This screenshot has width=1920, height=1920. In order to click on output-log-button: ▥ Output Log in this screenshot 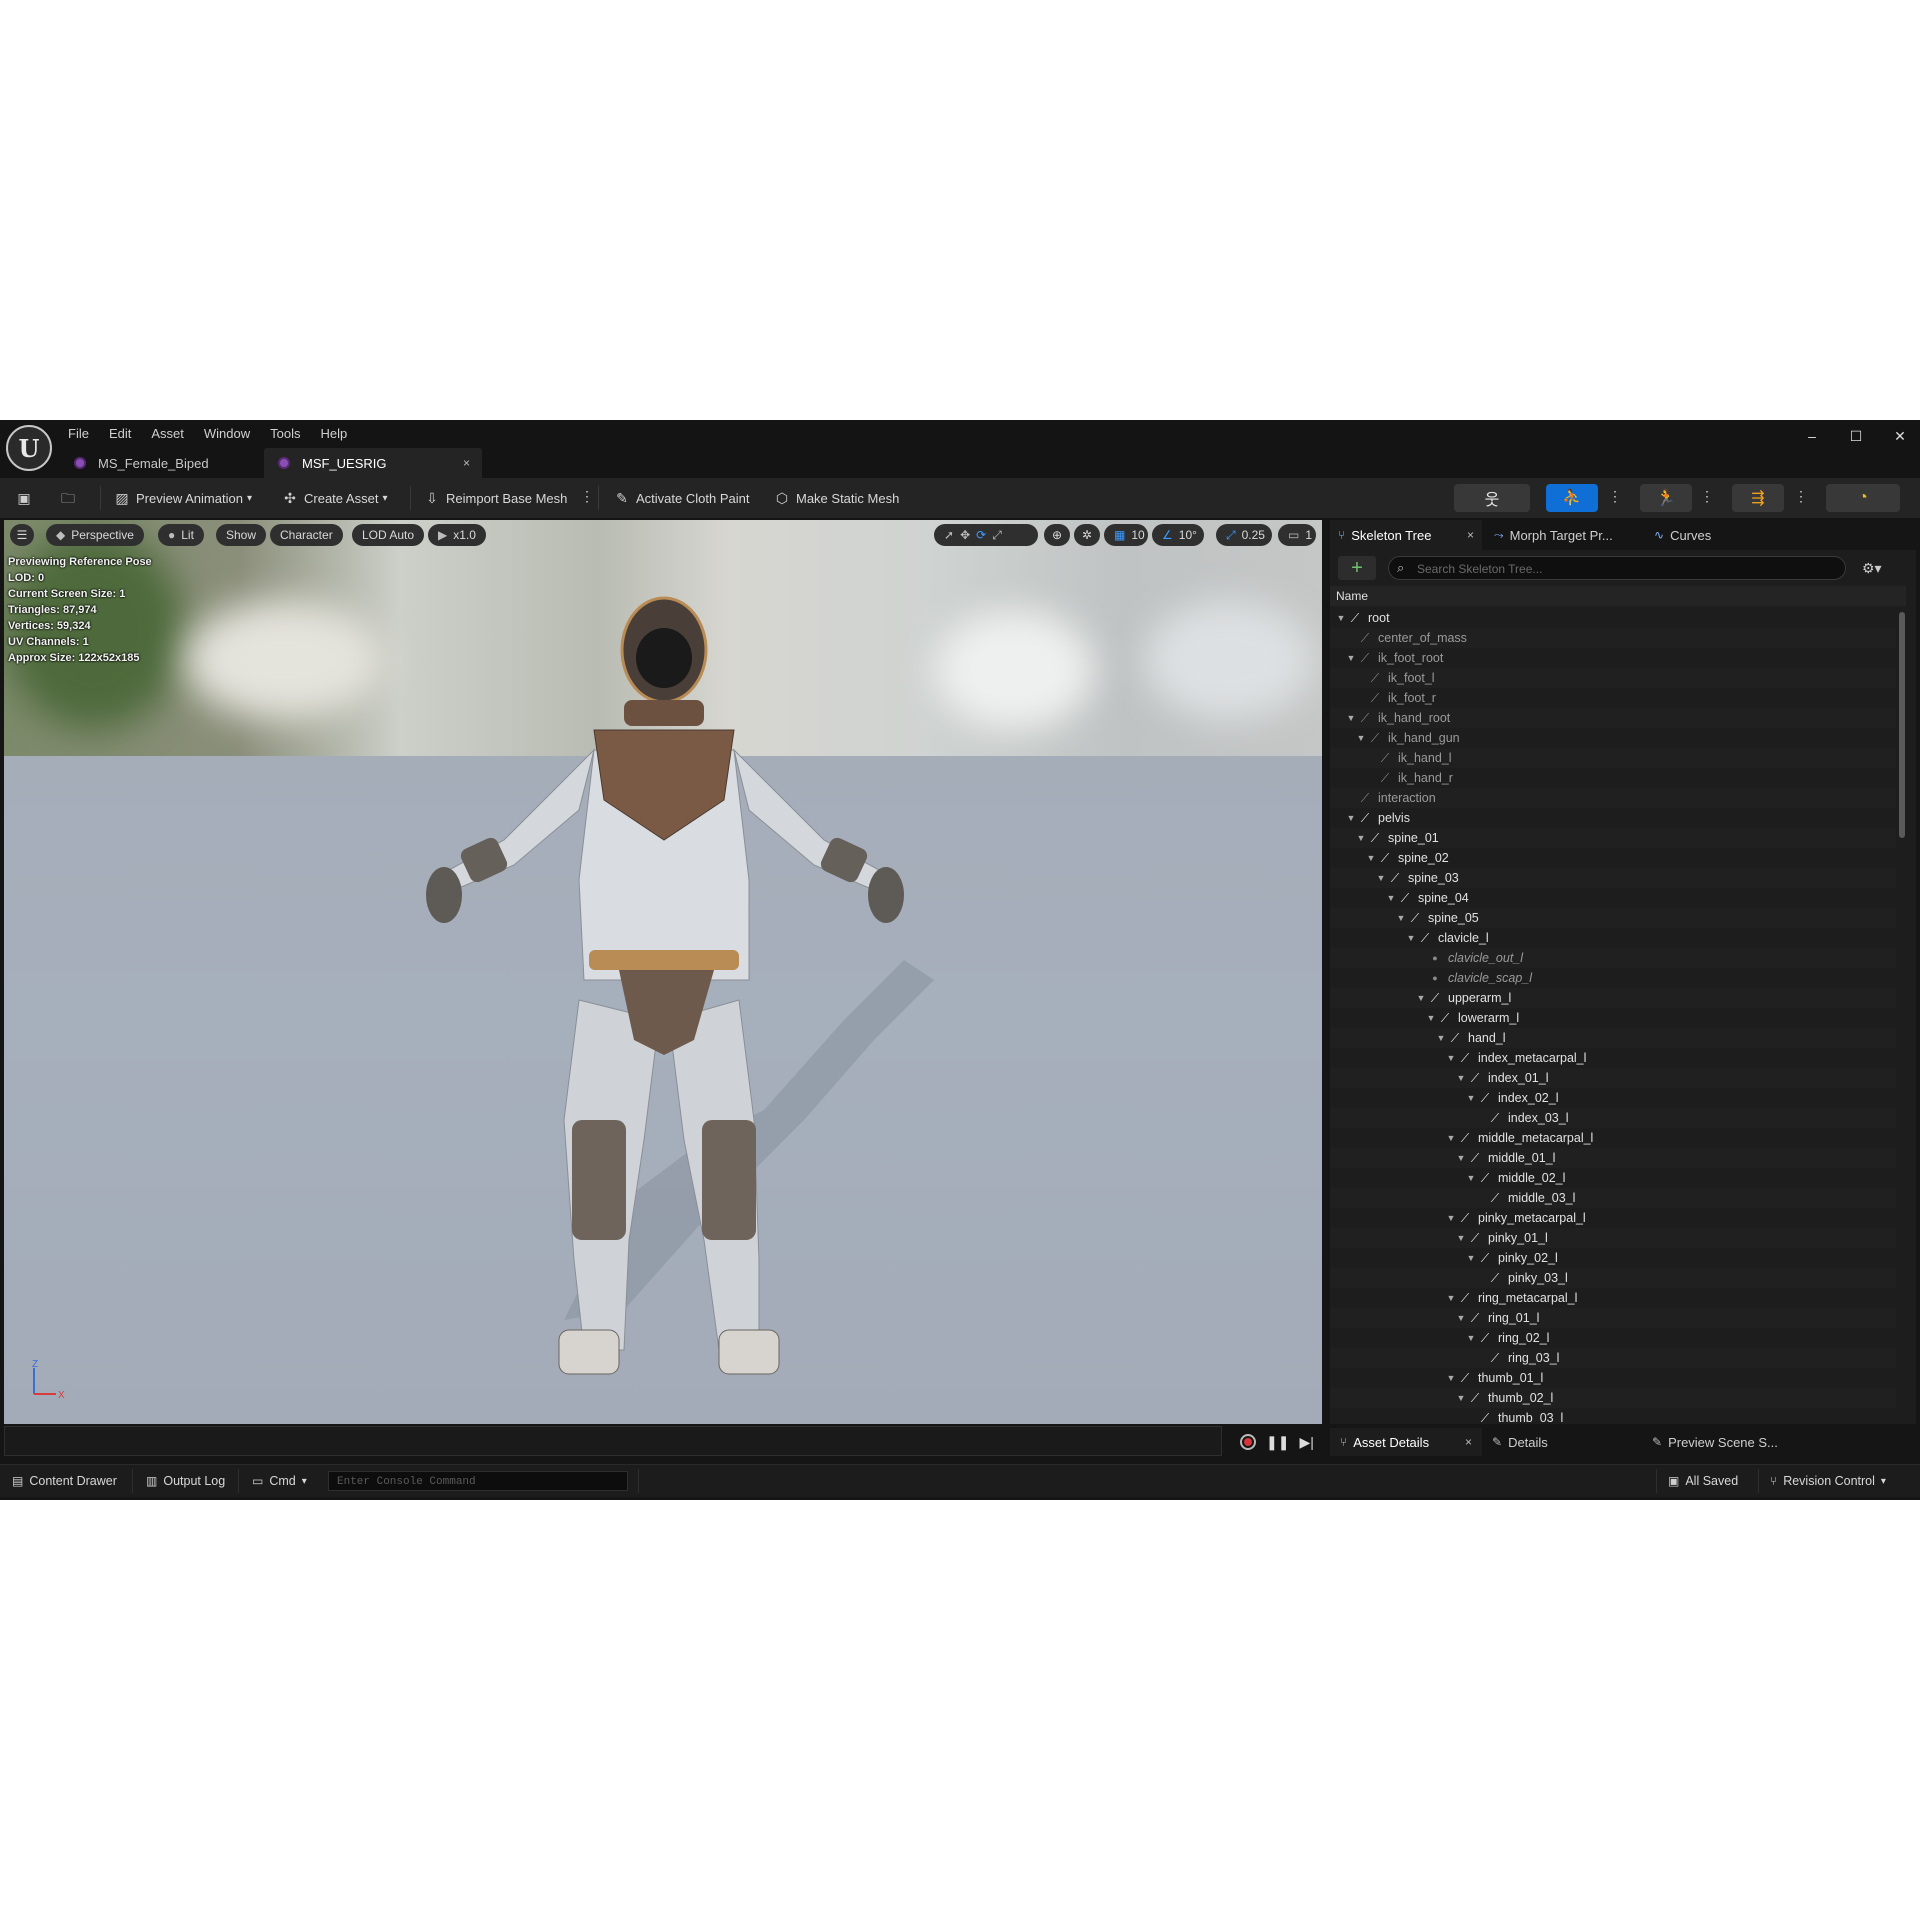, I will do `click(185, 1481)`.